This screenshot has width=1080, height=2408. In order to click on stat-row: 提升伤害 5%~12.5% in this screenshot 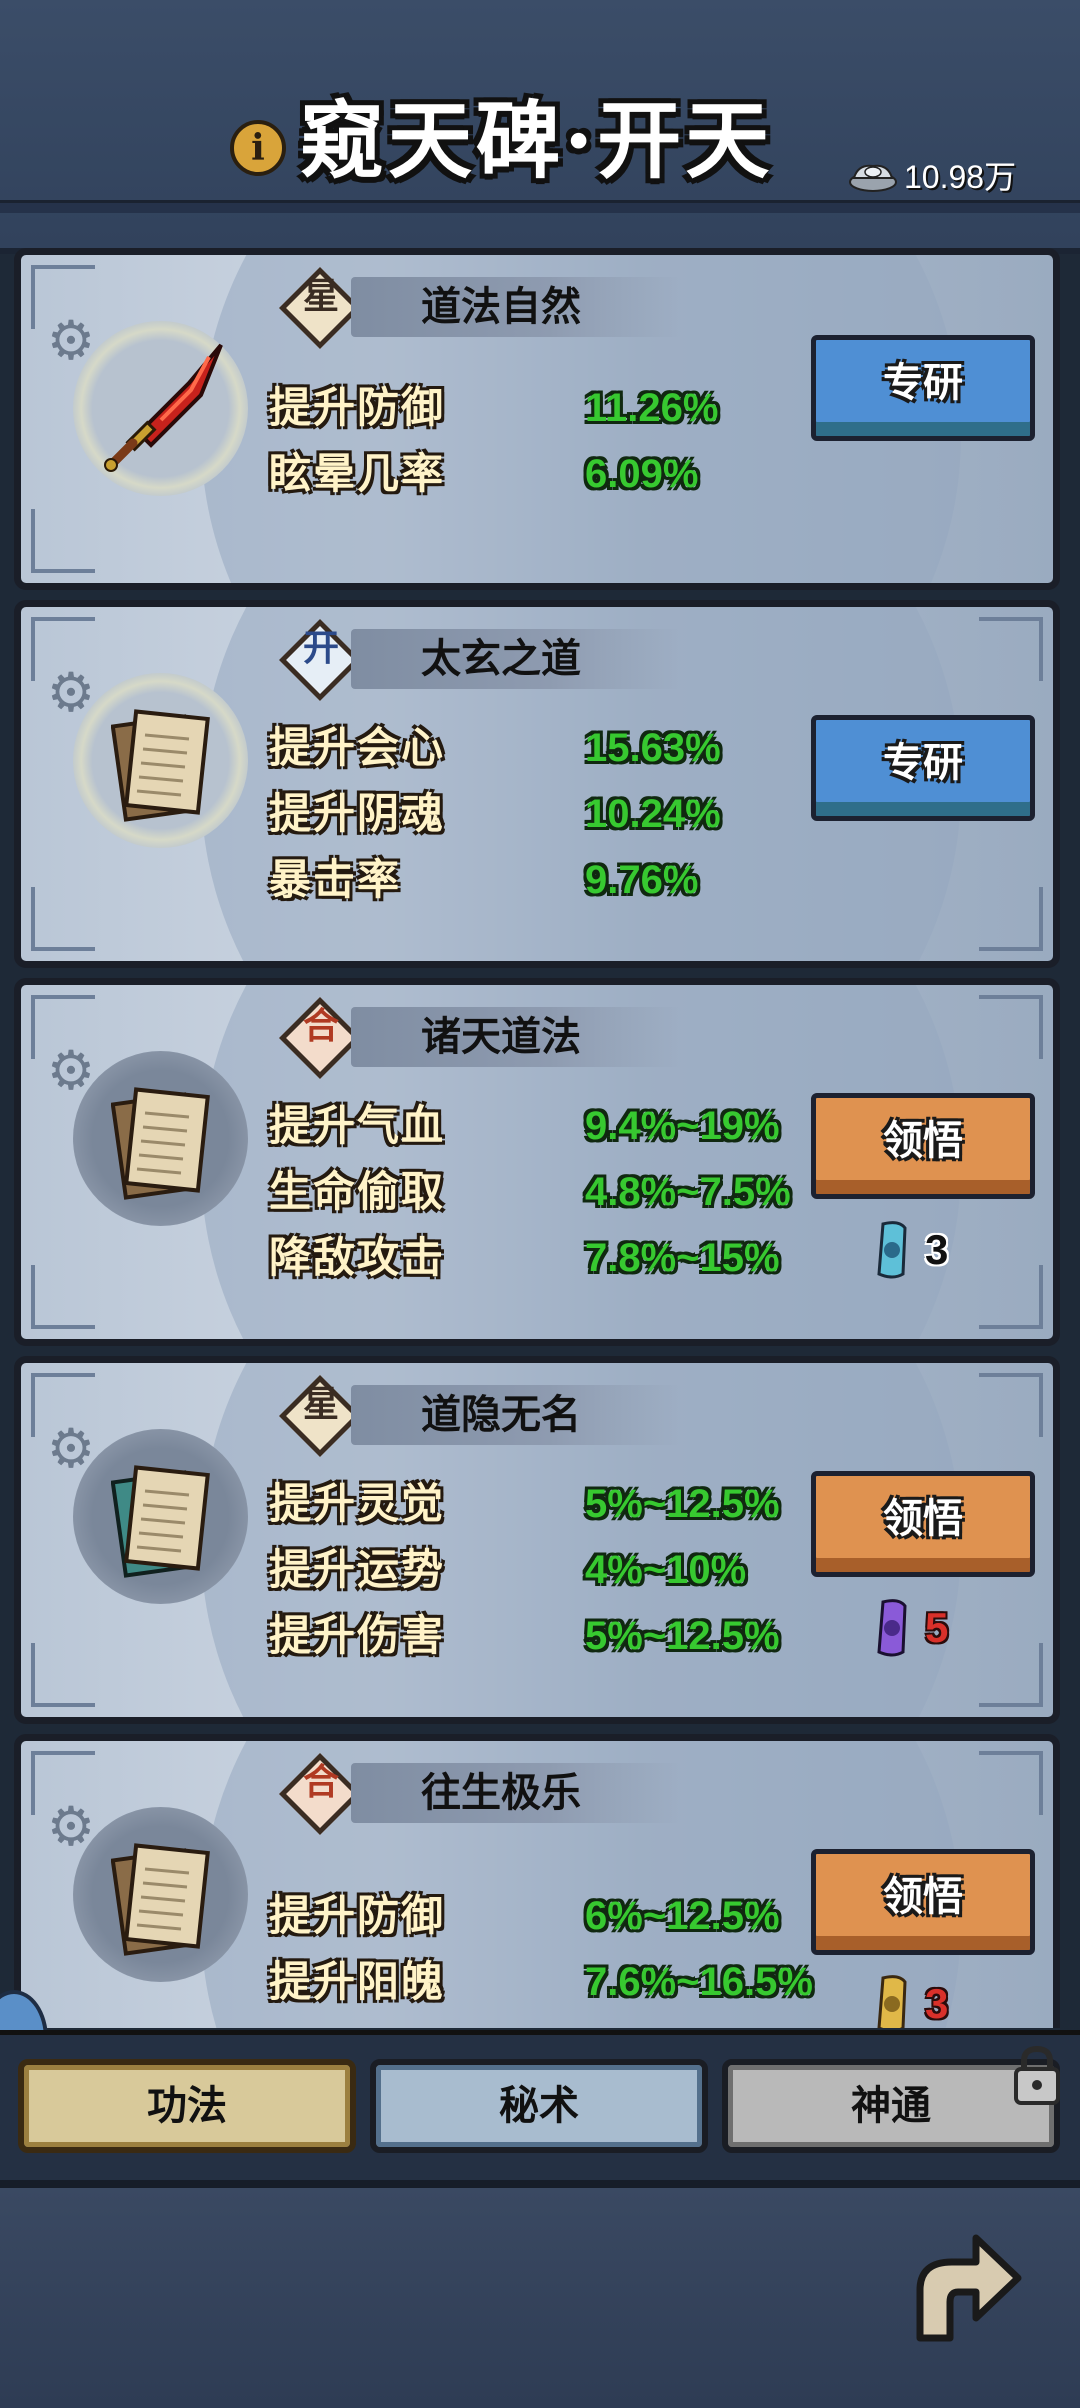, I will do `click(524, 1635)`.